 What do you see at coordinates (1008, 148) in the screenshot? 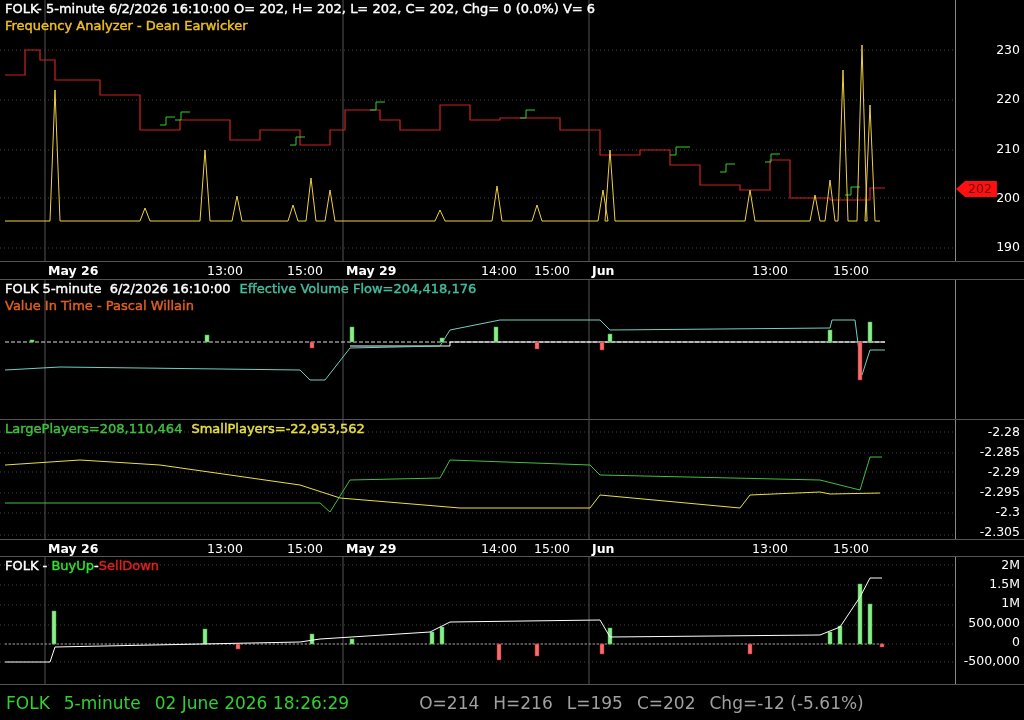
I see `axis-label: 210` at bounding box center [1008, 148].